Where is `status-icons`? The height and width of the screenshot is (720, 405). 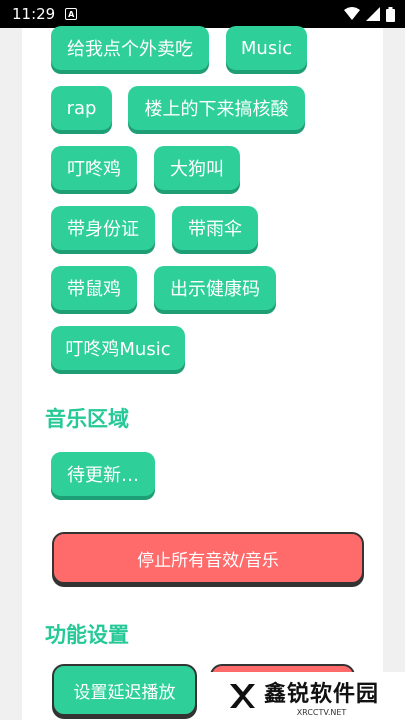
status-icons is located at coordinates (369, 14).